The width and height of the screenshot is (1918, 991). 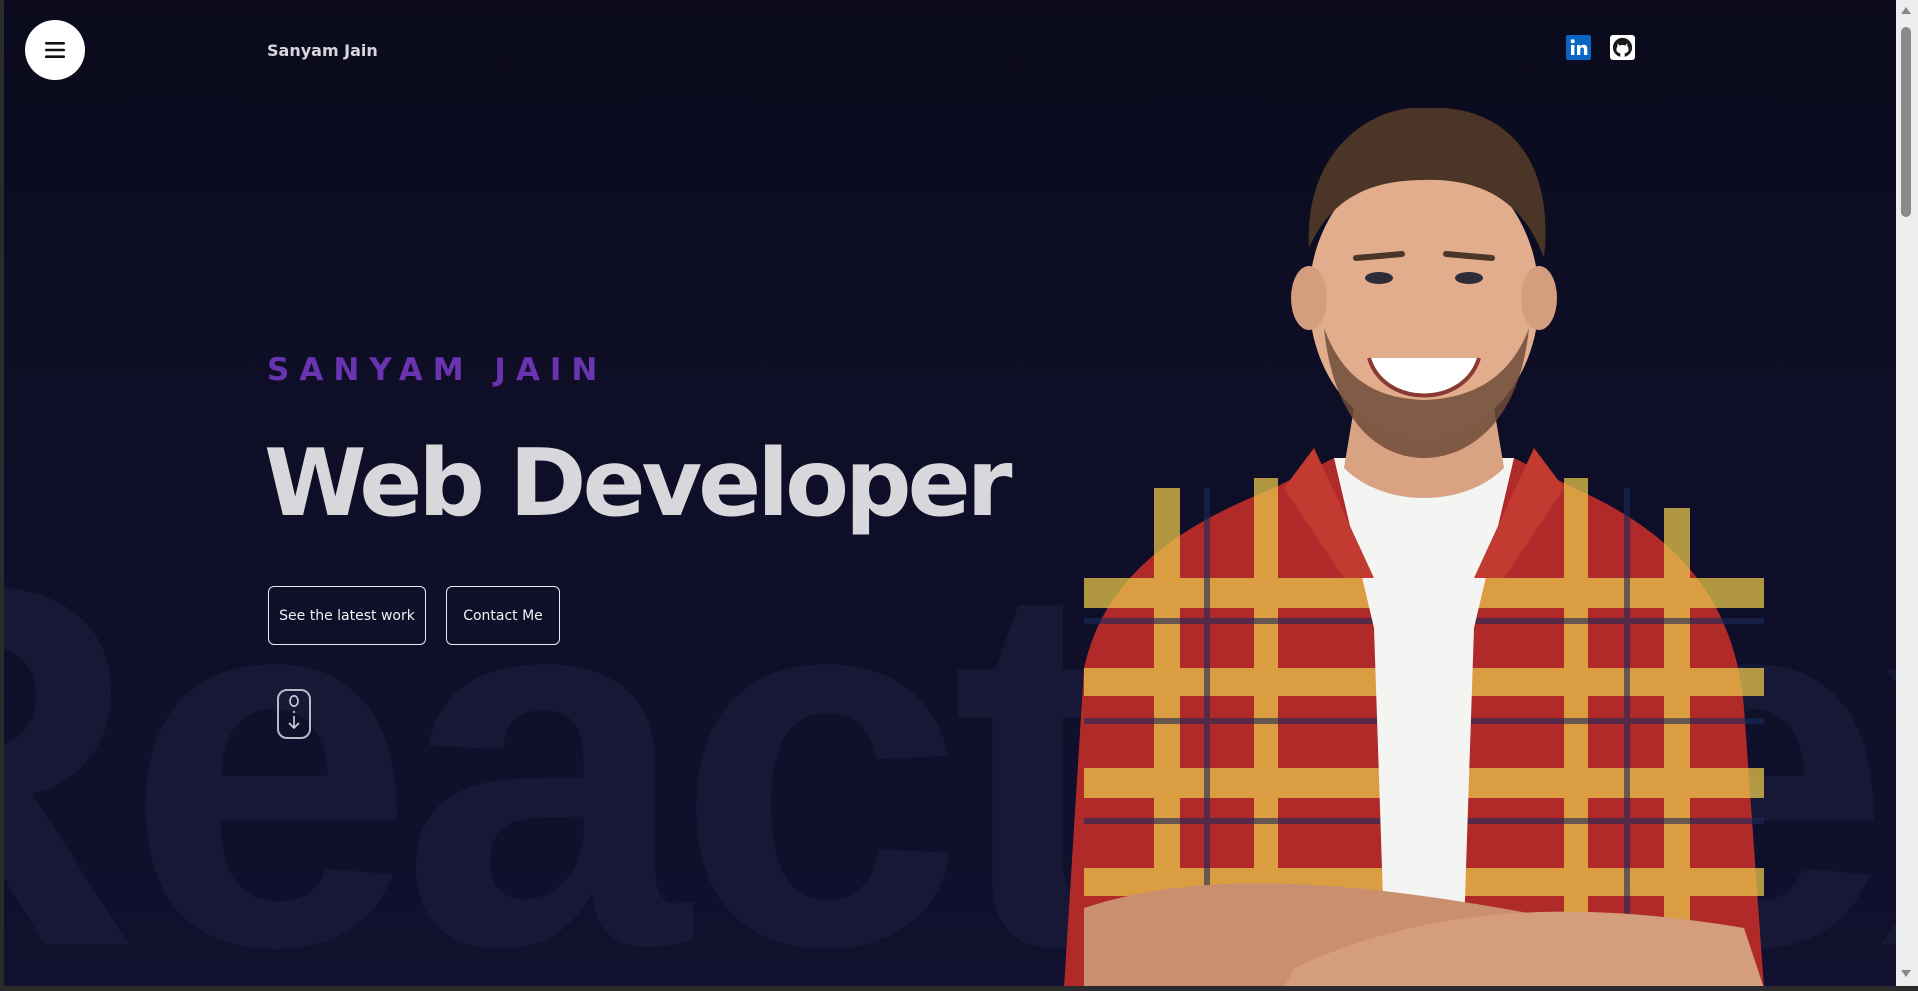 I want to click on scrollbar, so click(x=1907, y=493).